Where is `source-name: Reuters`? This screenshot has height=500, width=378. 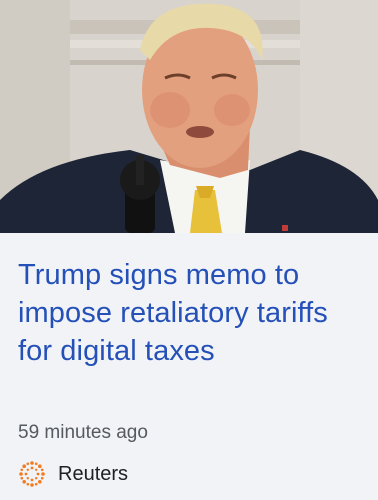
source-name: Reuters is located at coordinates (93, 473).